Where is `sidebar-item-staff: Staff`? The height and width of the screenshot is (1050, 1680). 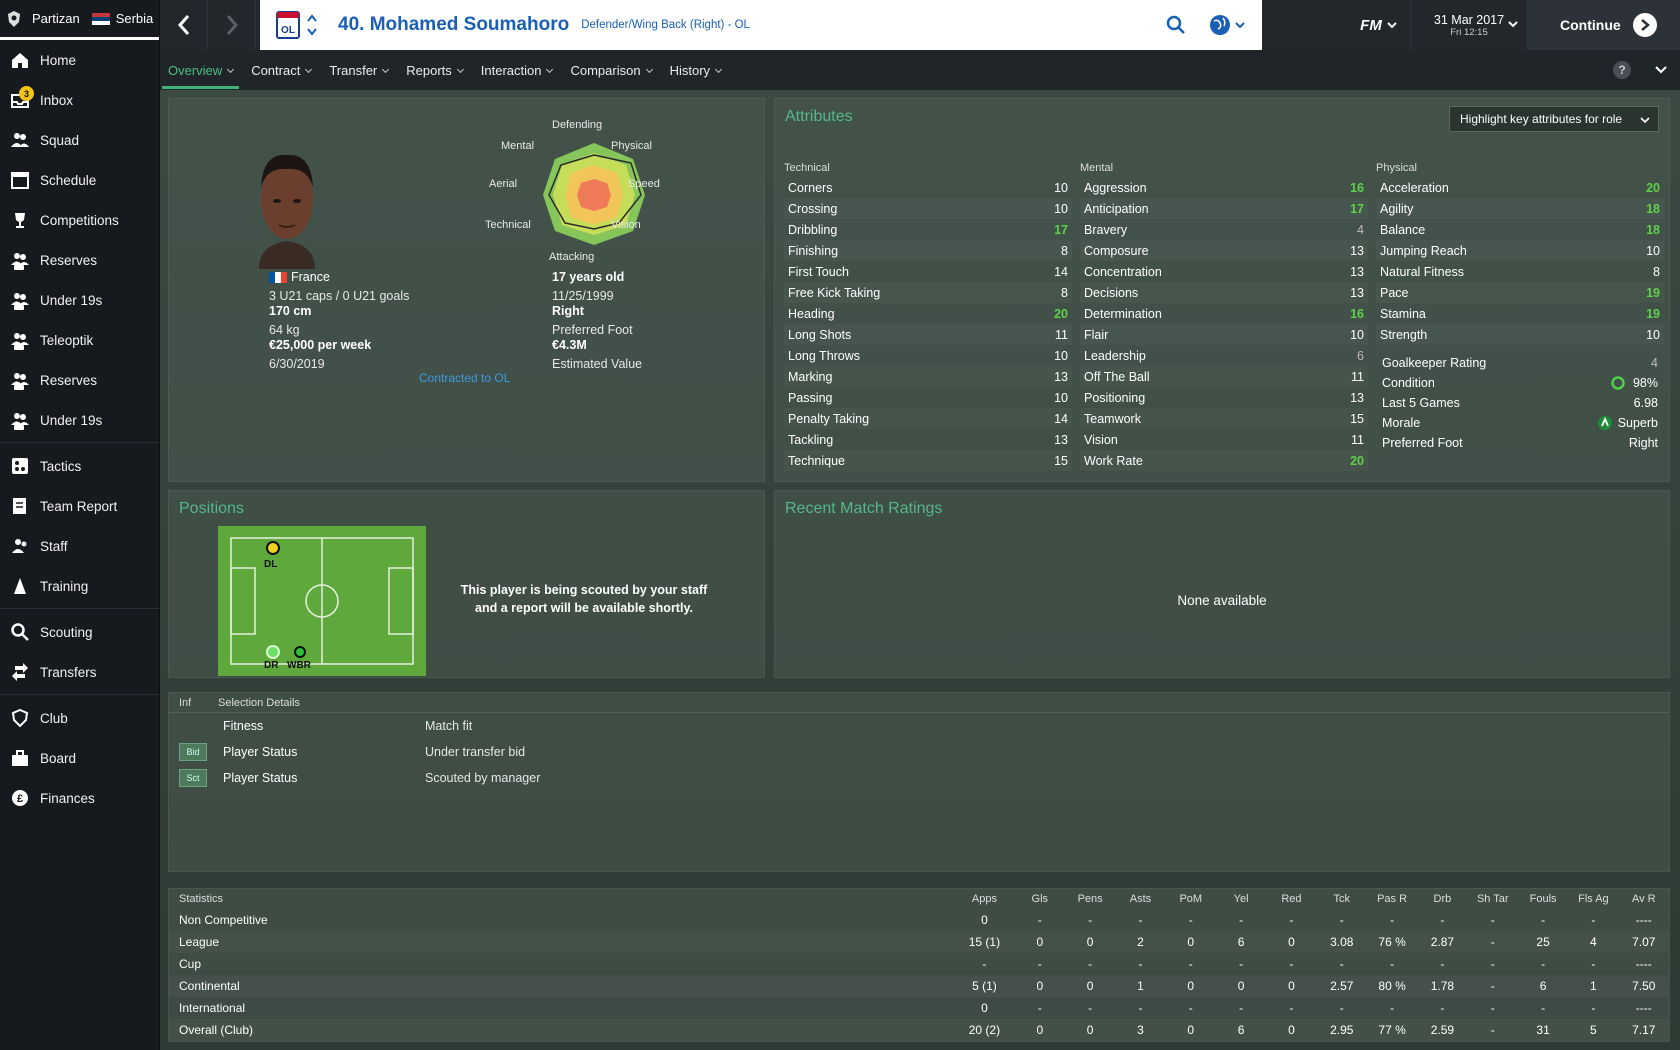
sidebar-item-staff: Staff is located at coordinates (79, 546).